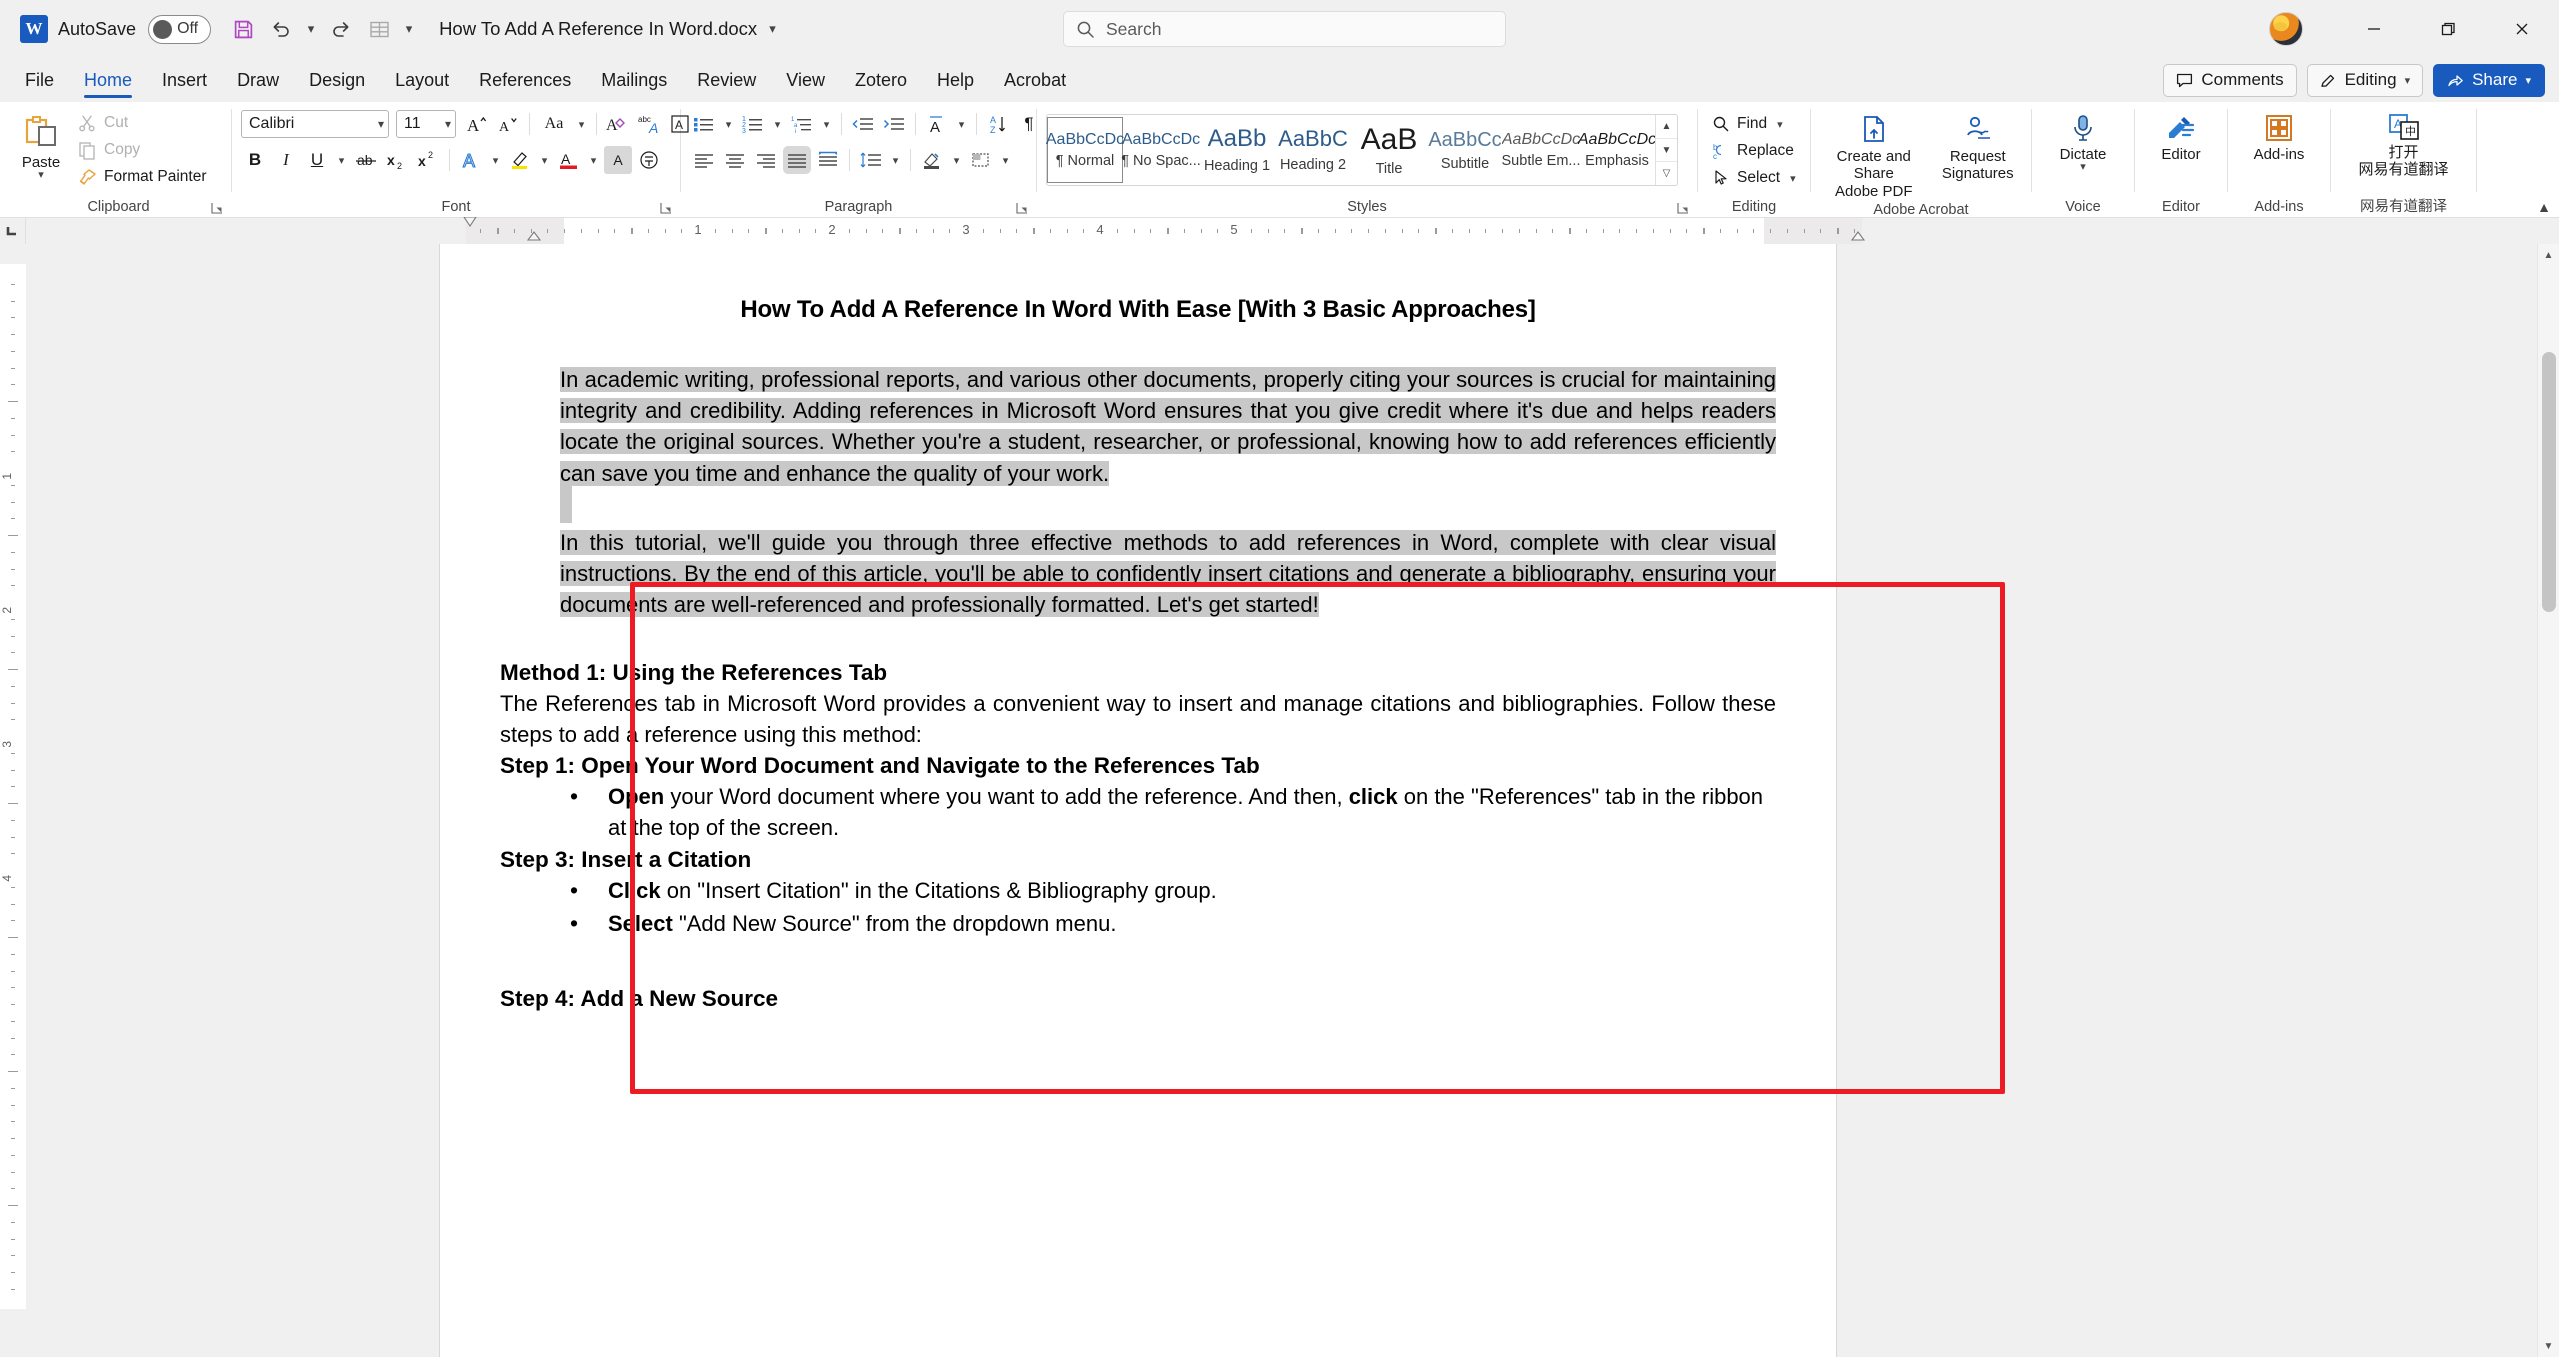 The image size is (2559, 1357). I want to click on select-chevron-down-icon: ▾, so click(1793, 178).